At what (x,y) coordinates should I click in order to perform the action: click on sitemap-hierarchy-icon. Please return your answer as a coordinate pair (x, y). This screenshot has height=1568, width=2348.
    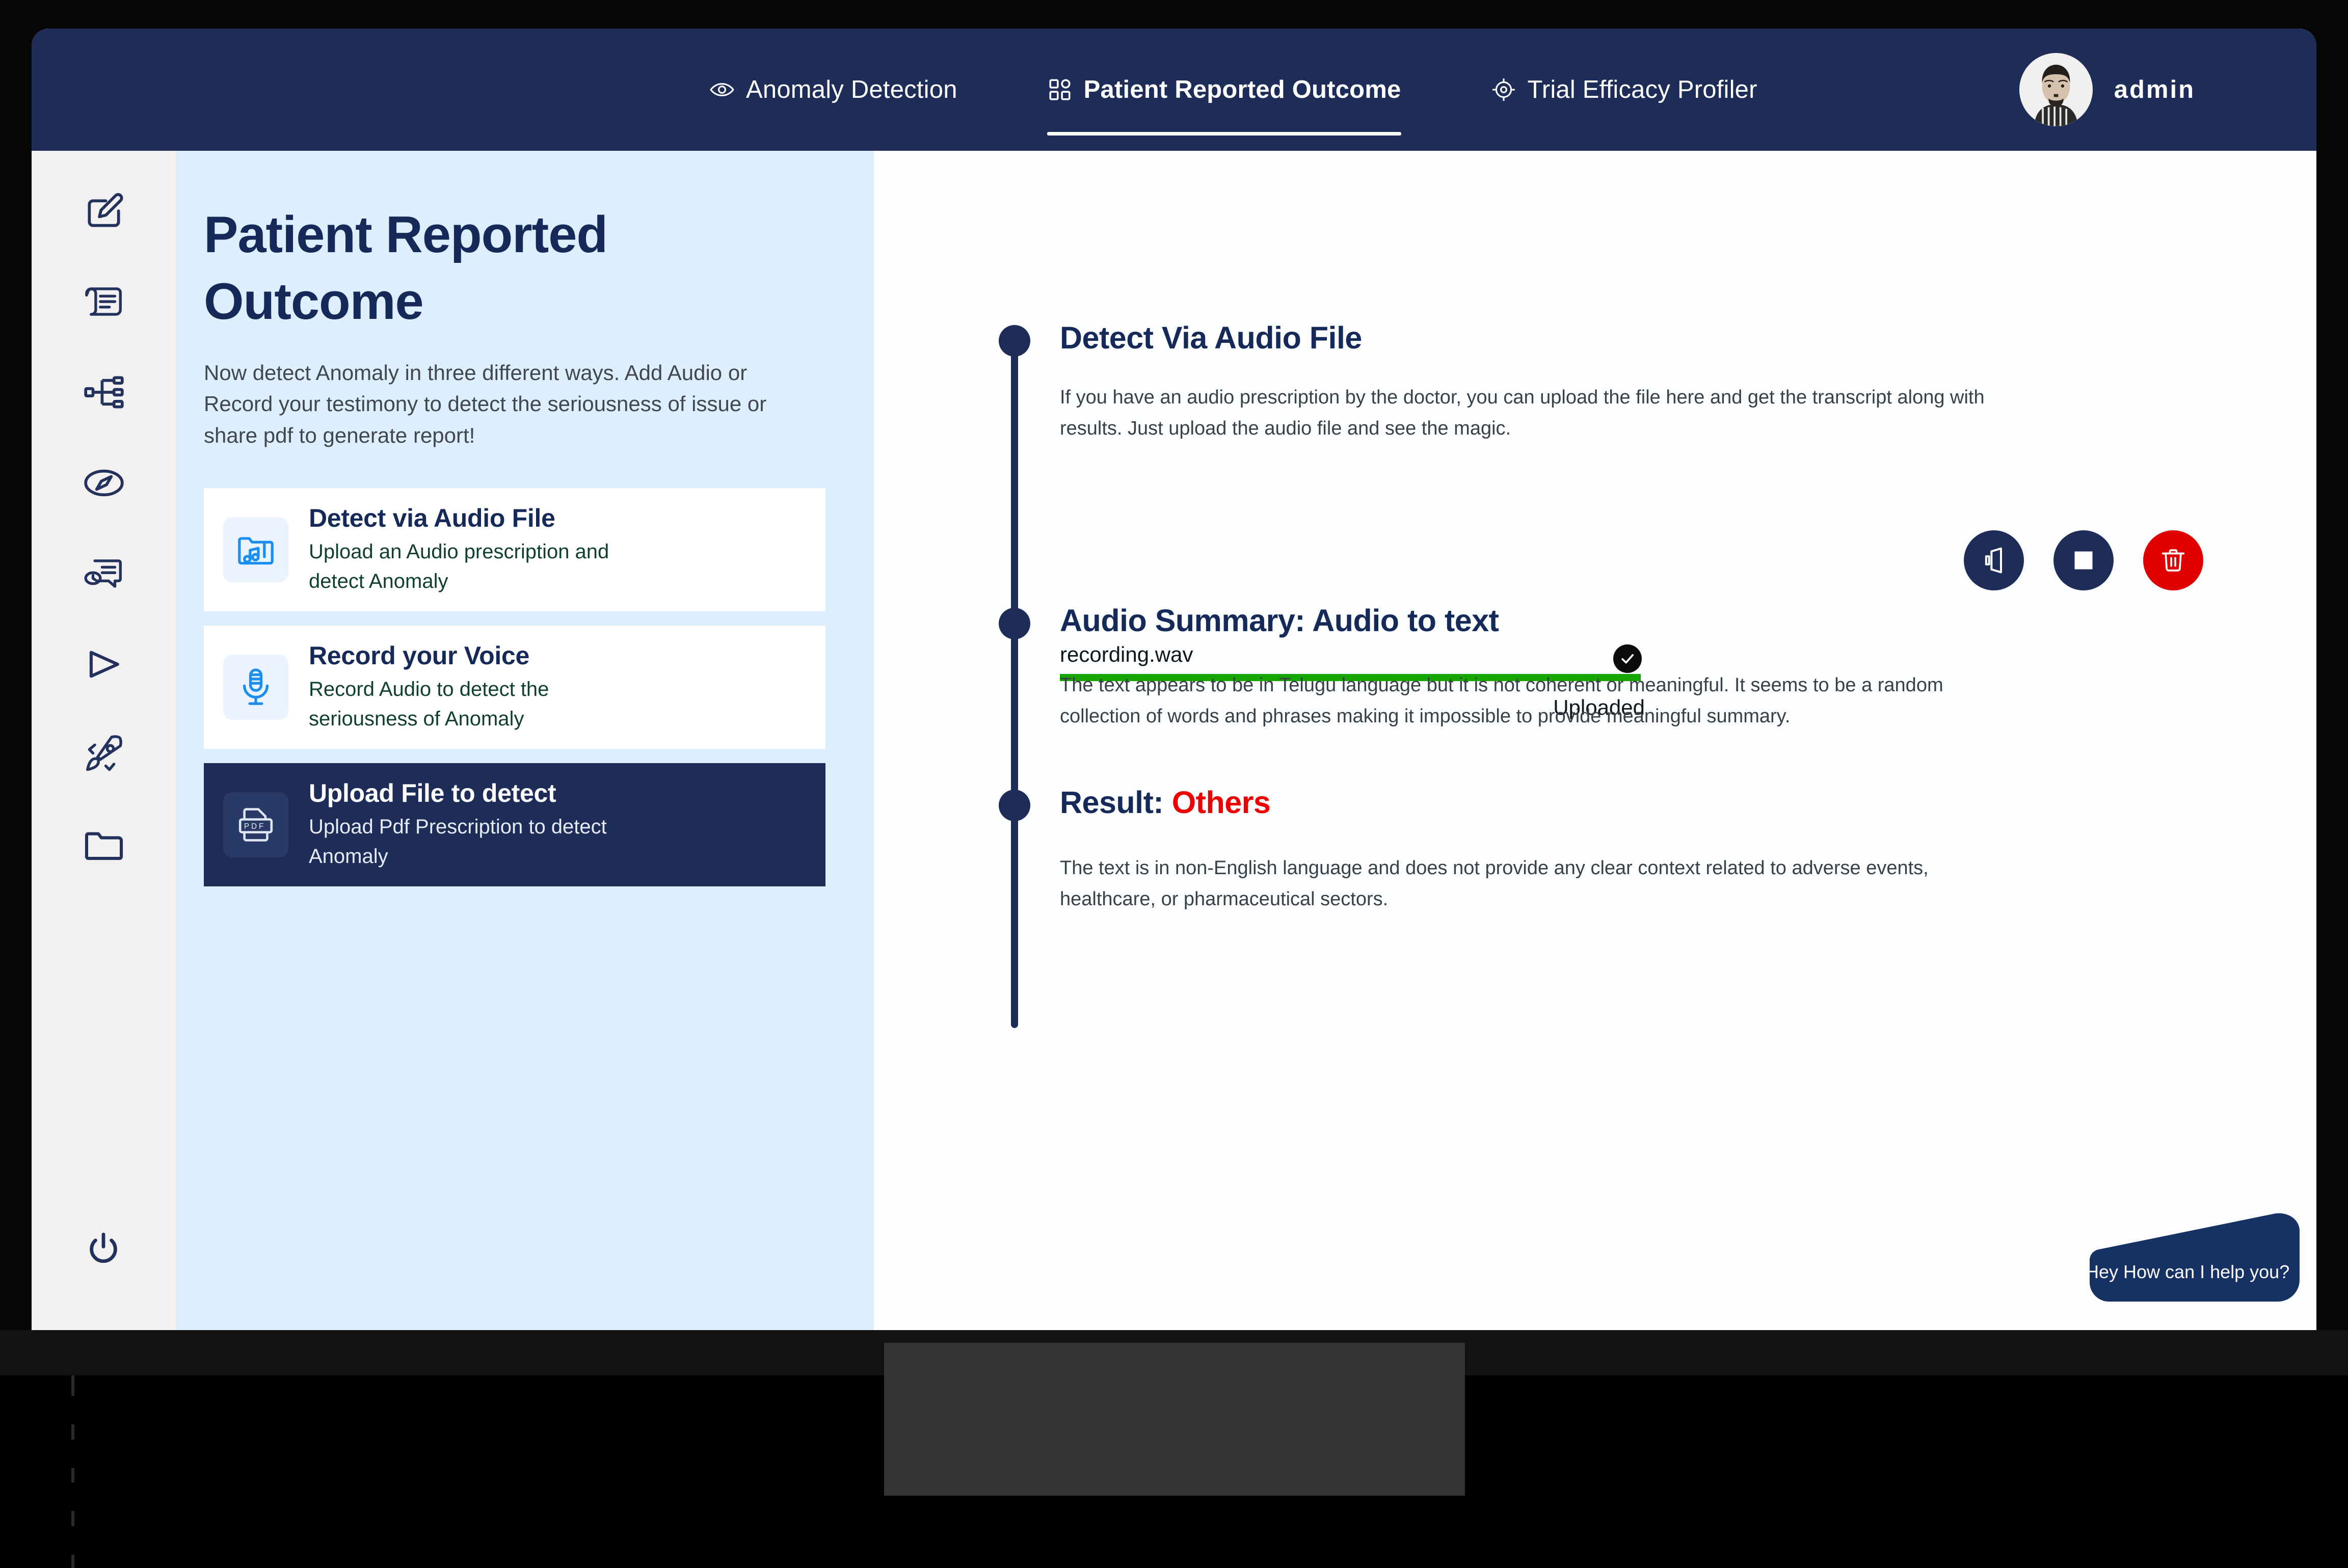
    Looking at the image, I should click on (104, 392).